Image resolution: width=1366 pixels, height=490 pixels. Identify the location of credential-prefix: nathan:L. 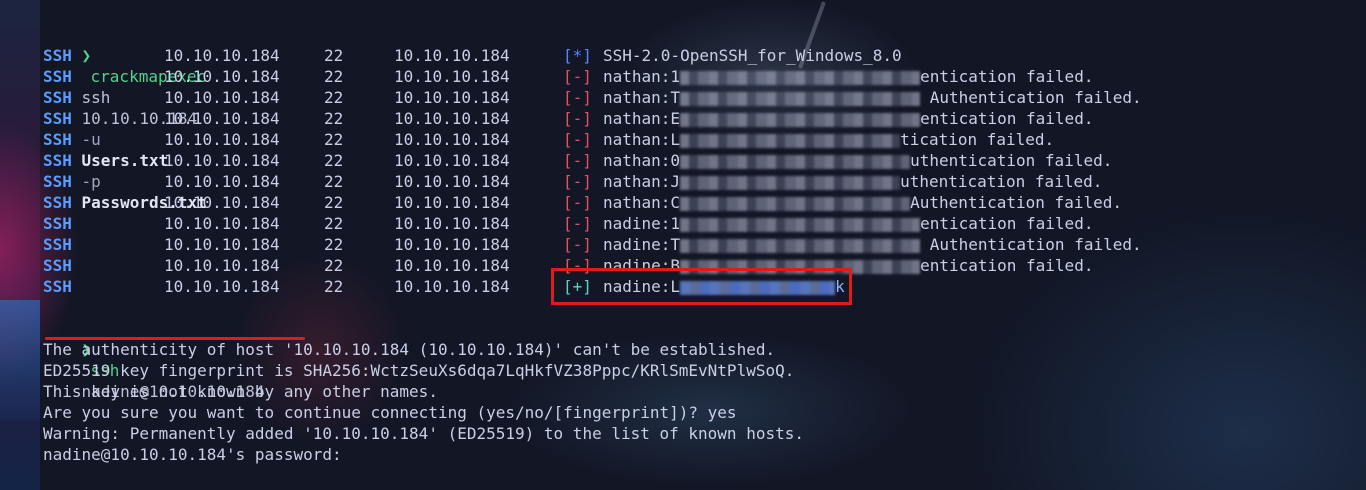
(642, 139).